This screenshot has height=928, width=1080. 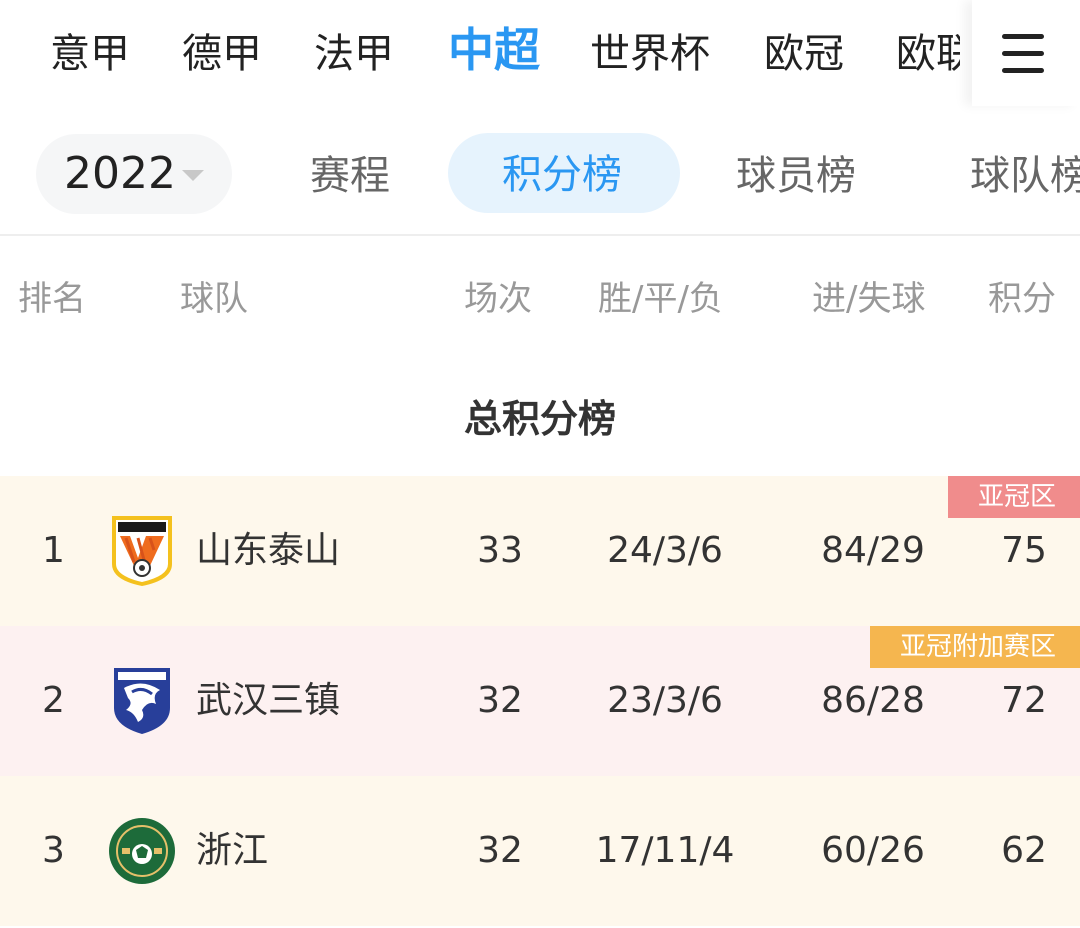 What do you see at coordinates (1024, 850) in the screenshot?
I see `points: 62` at bounding box center [1024, 850].